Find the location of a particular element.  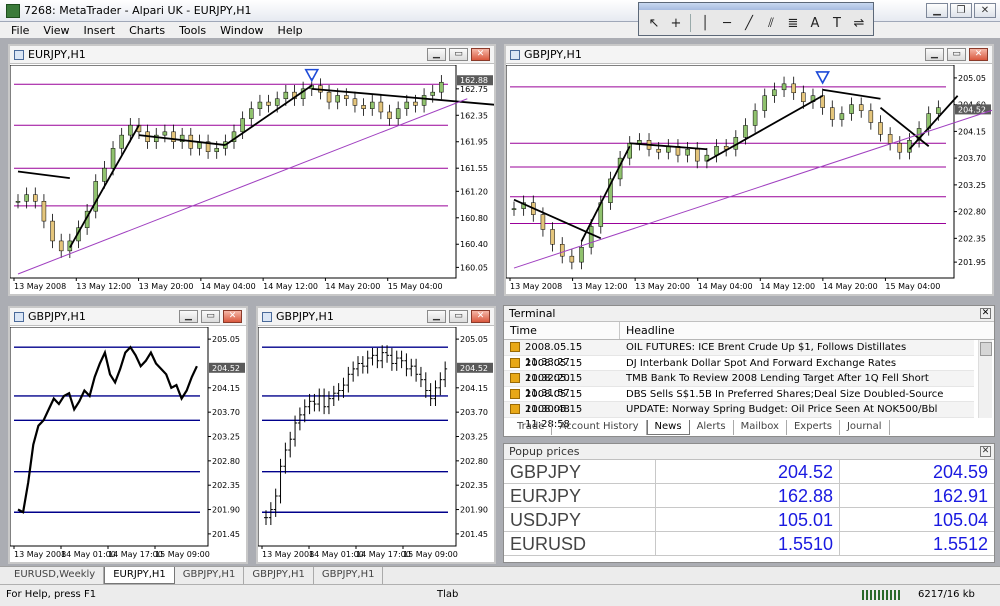

menu-window: Window is located at coordinates (241, 30).